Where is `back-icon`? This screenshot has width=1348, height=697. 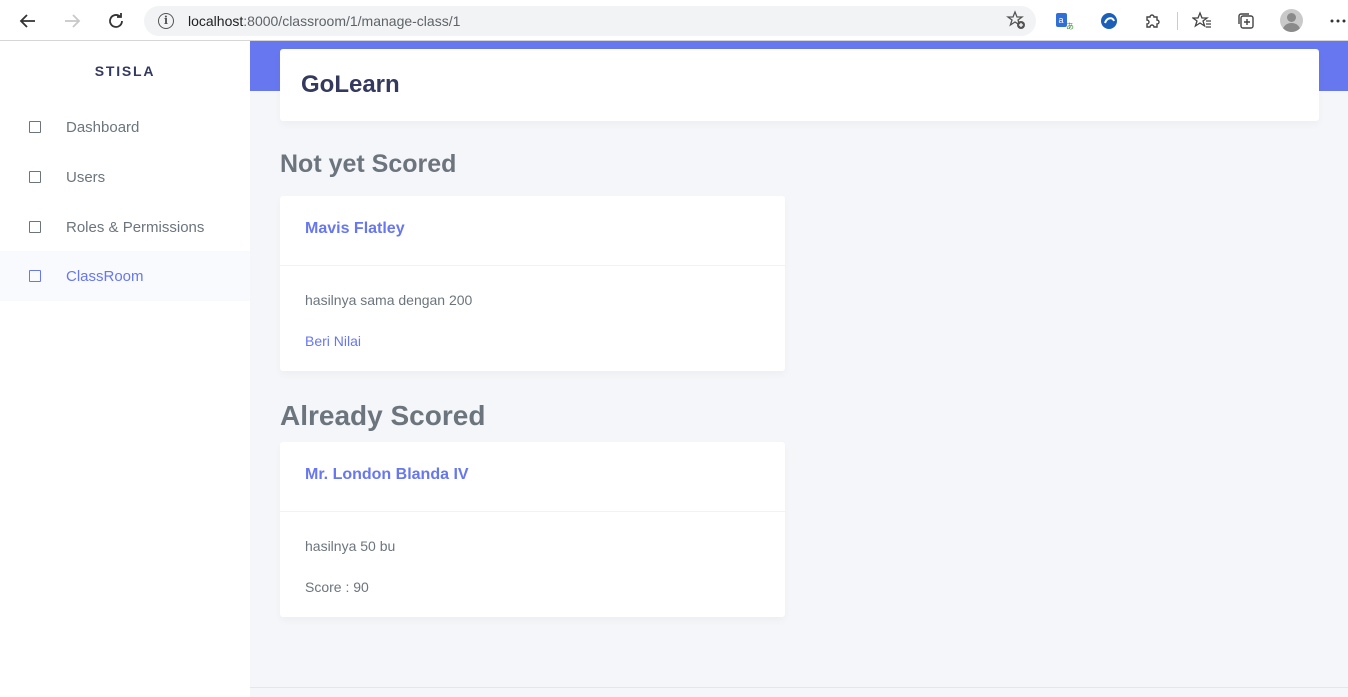 back-icon is located at coordinates (28, 21).